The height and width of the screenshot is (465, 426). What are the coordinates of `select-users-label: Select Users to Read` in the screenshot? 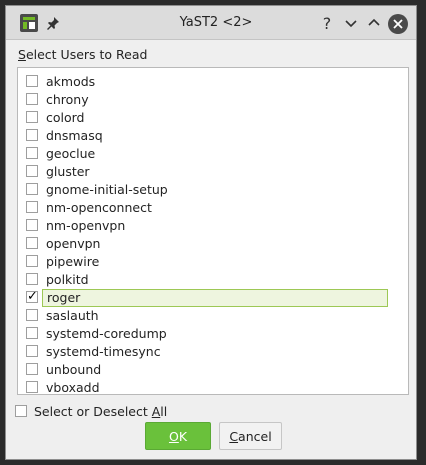 It's located at (82, 54).